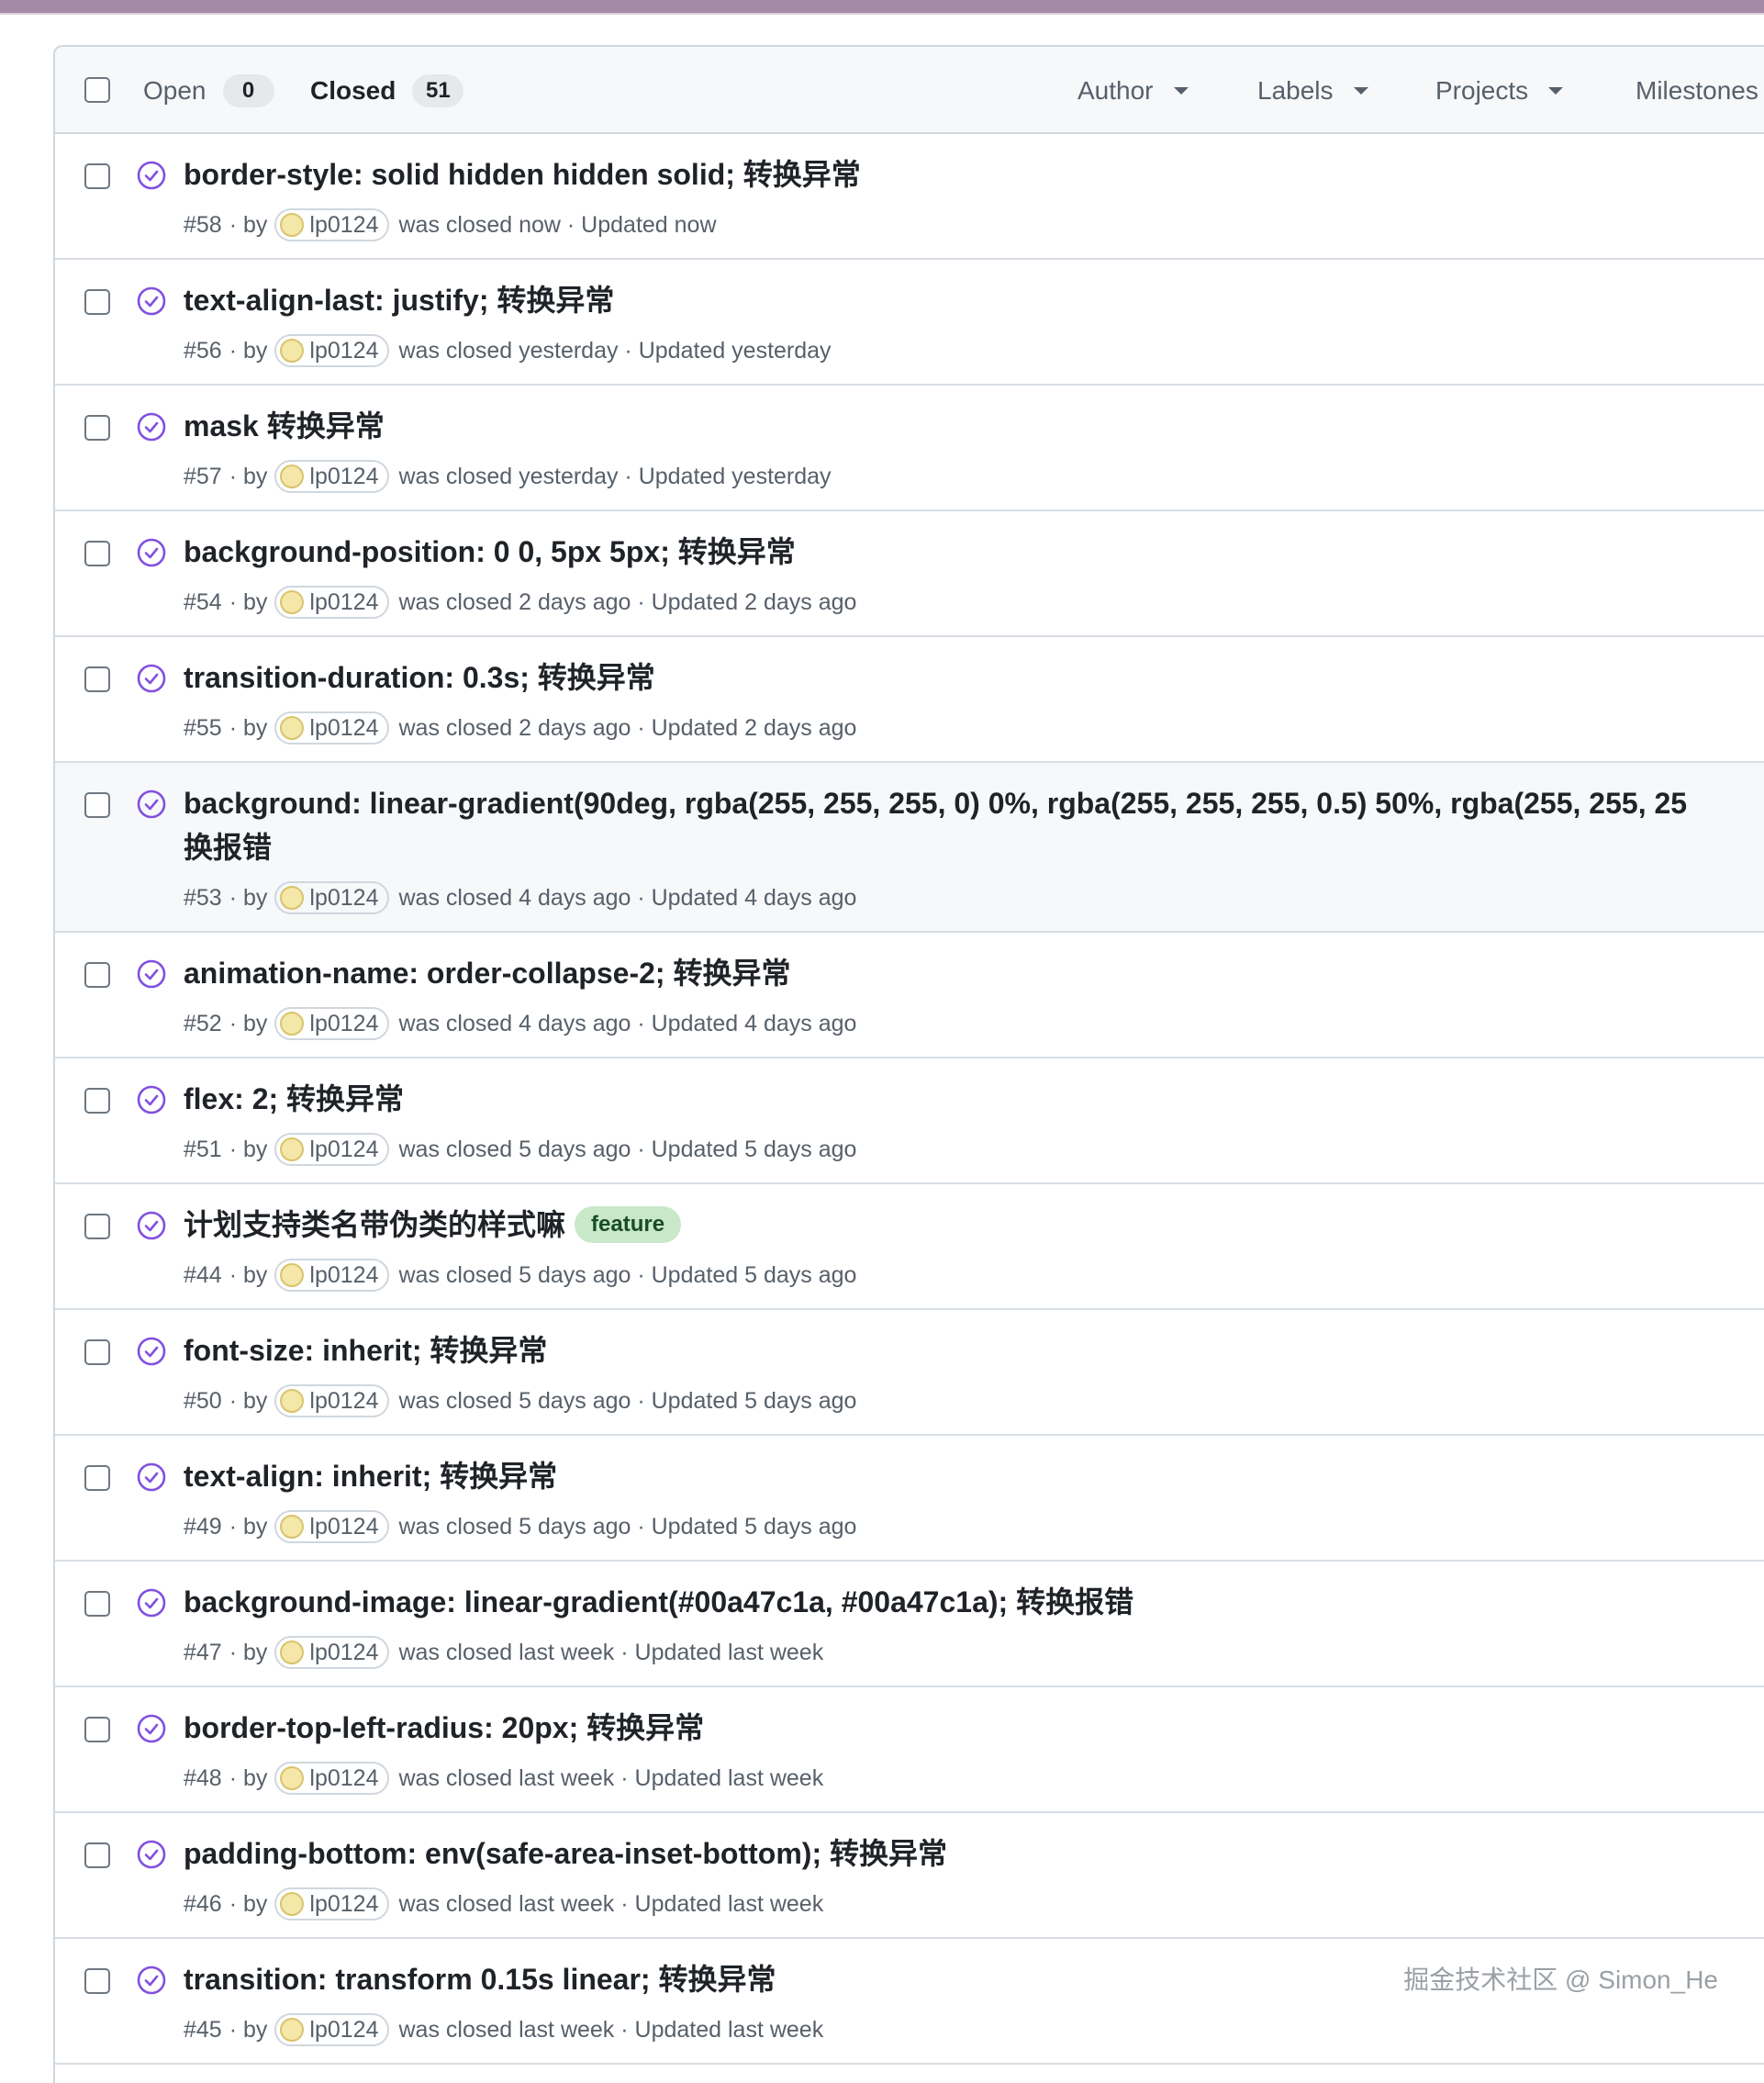  Describe the element at coordinates (248, 90) in the screenshot. I see `open-issues-count: 0` at that location.